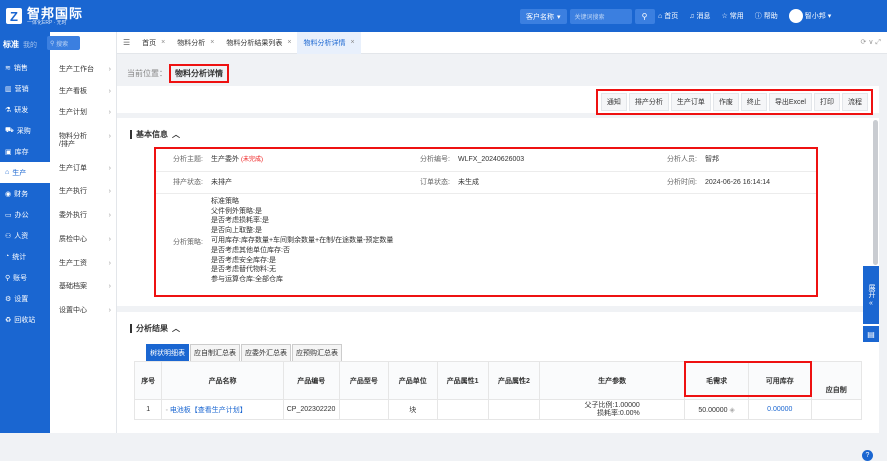  I want to click on sidebar-item-label: 设置, so click(21, 299).